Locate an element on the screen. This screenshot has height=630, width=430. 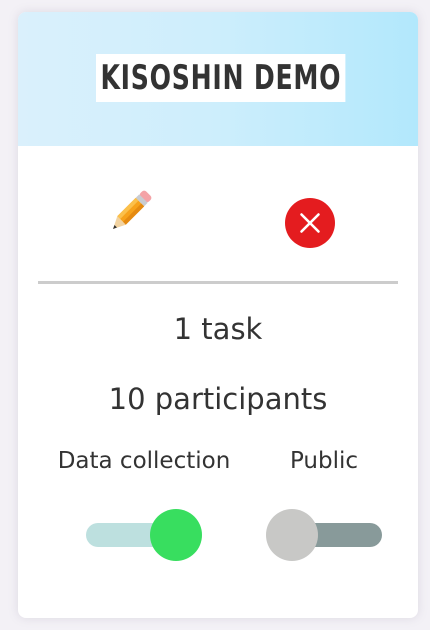
edit-button is located at coordinates (130, 212).